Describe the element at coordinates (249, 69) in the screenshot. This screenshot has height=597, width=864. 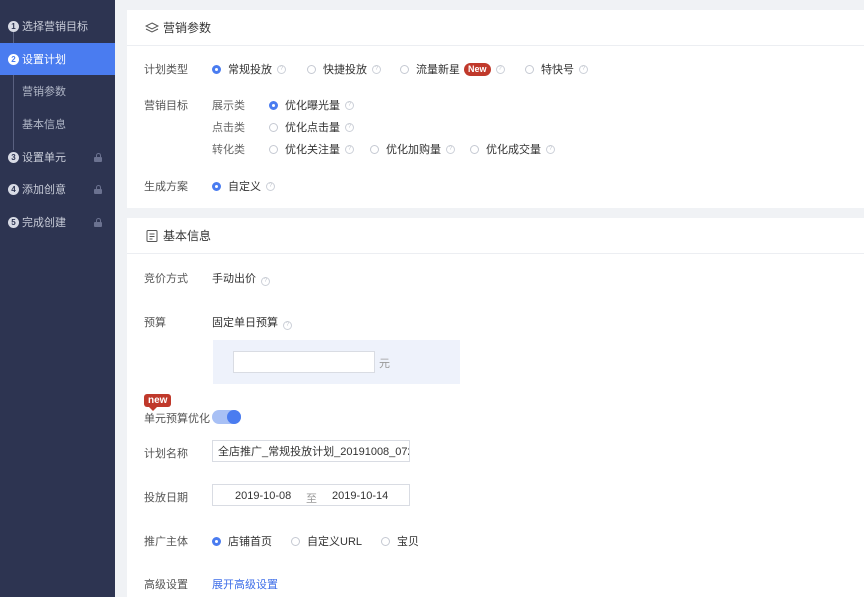
I see `plan-type-regular: 常规投放?` at that location.